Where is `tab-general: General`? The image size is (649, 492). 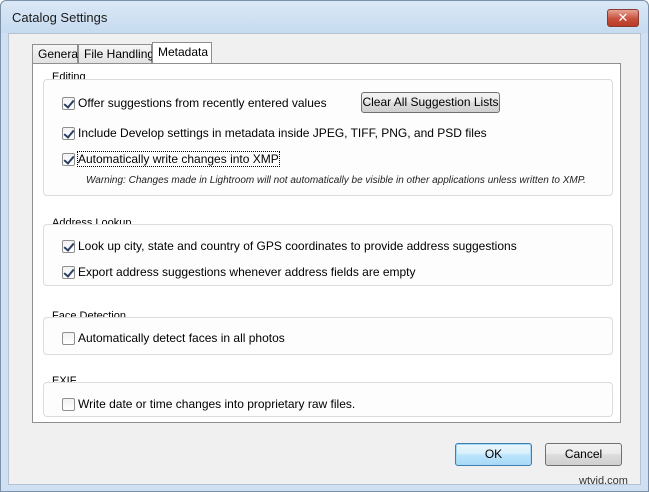 tab-general: General is located at coordinates (56, 53).